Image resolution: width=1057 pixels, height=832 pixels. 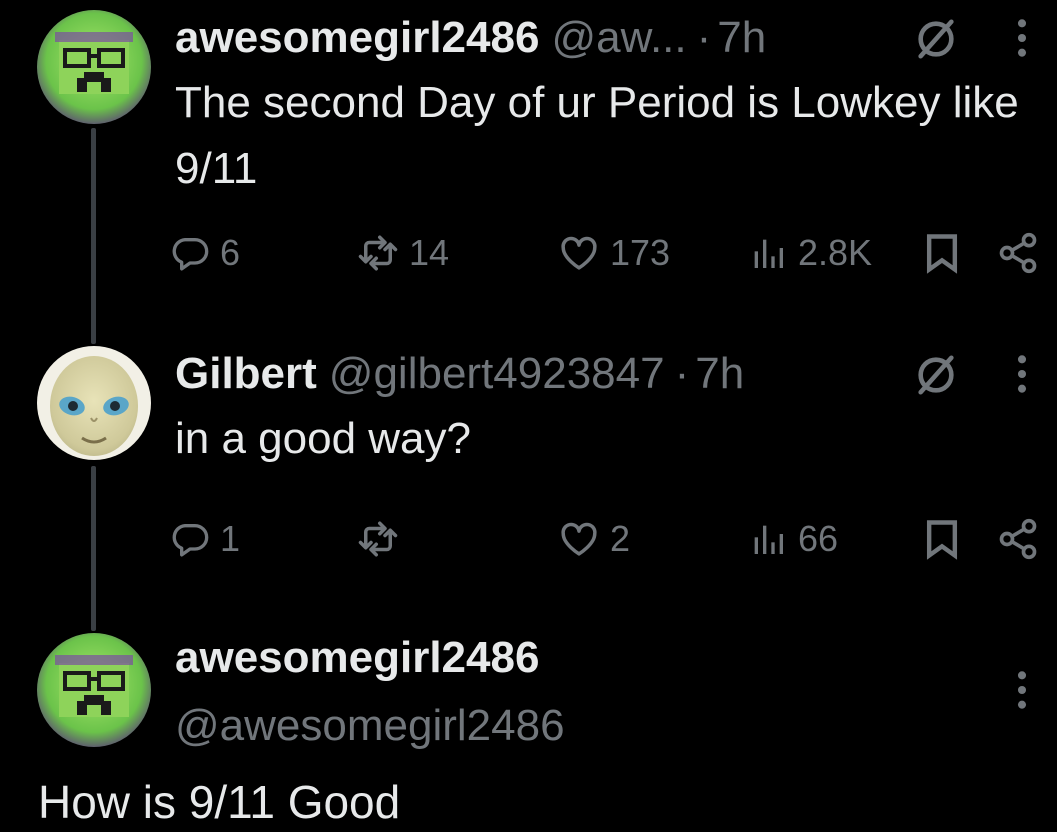 I want to click on tweet-actions: 1 2 66, so click(x=610, y=539).